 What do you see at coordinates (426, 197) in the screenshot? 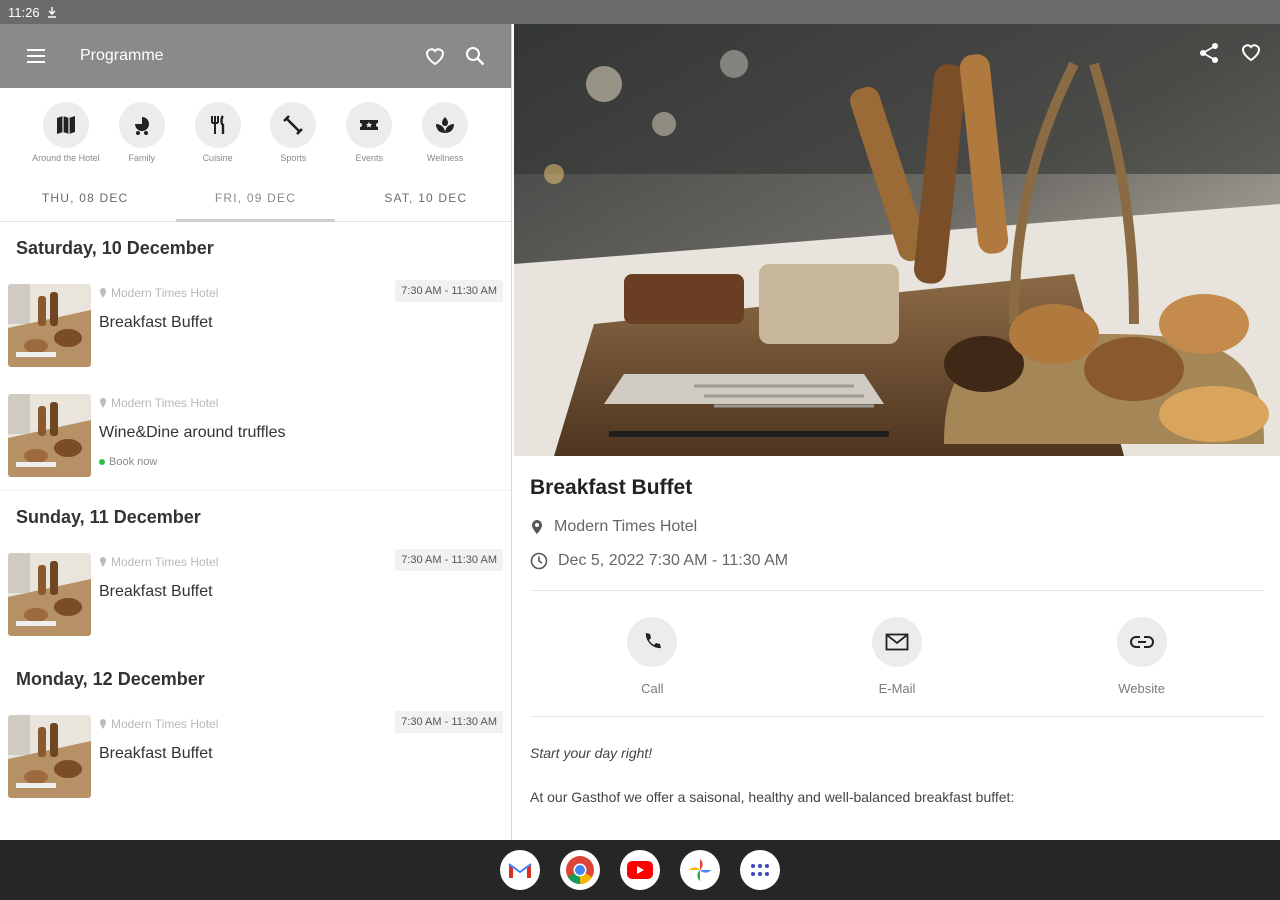
I see `tab-sat-10-dec: SAT, 10 DEC` at bounding box center [426, 197].